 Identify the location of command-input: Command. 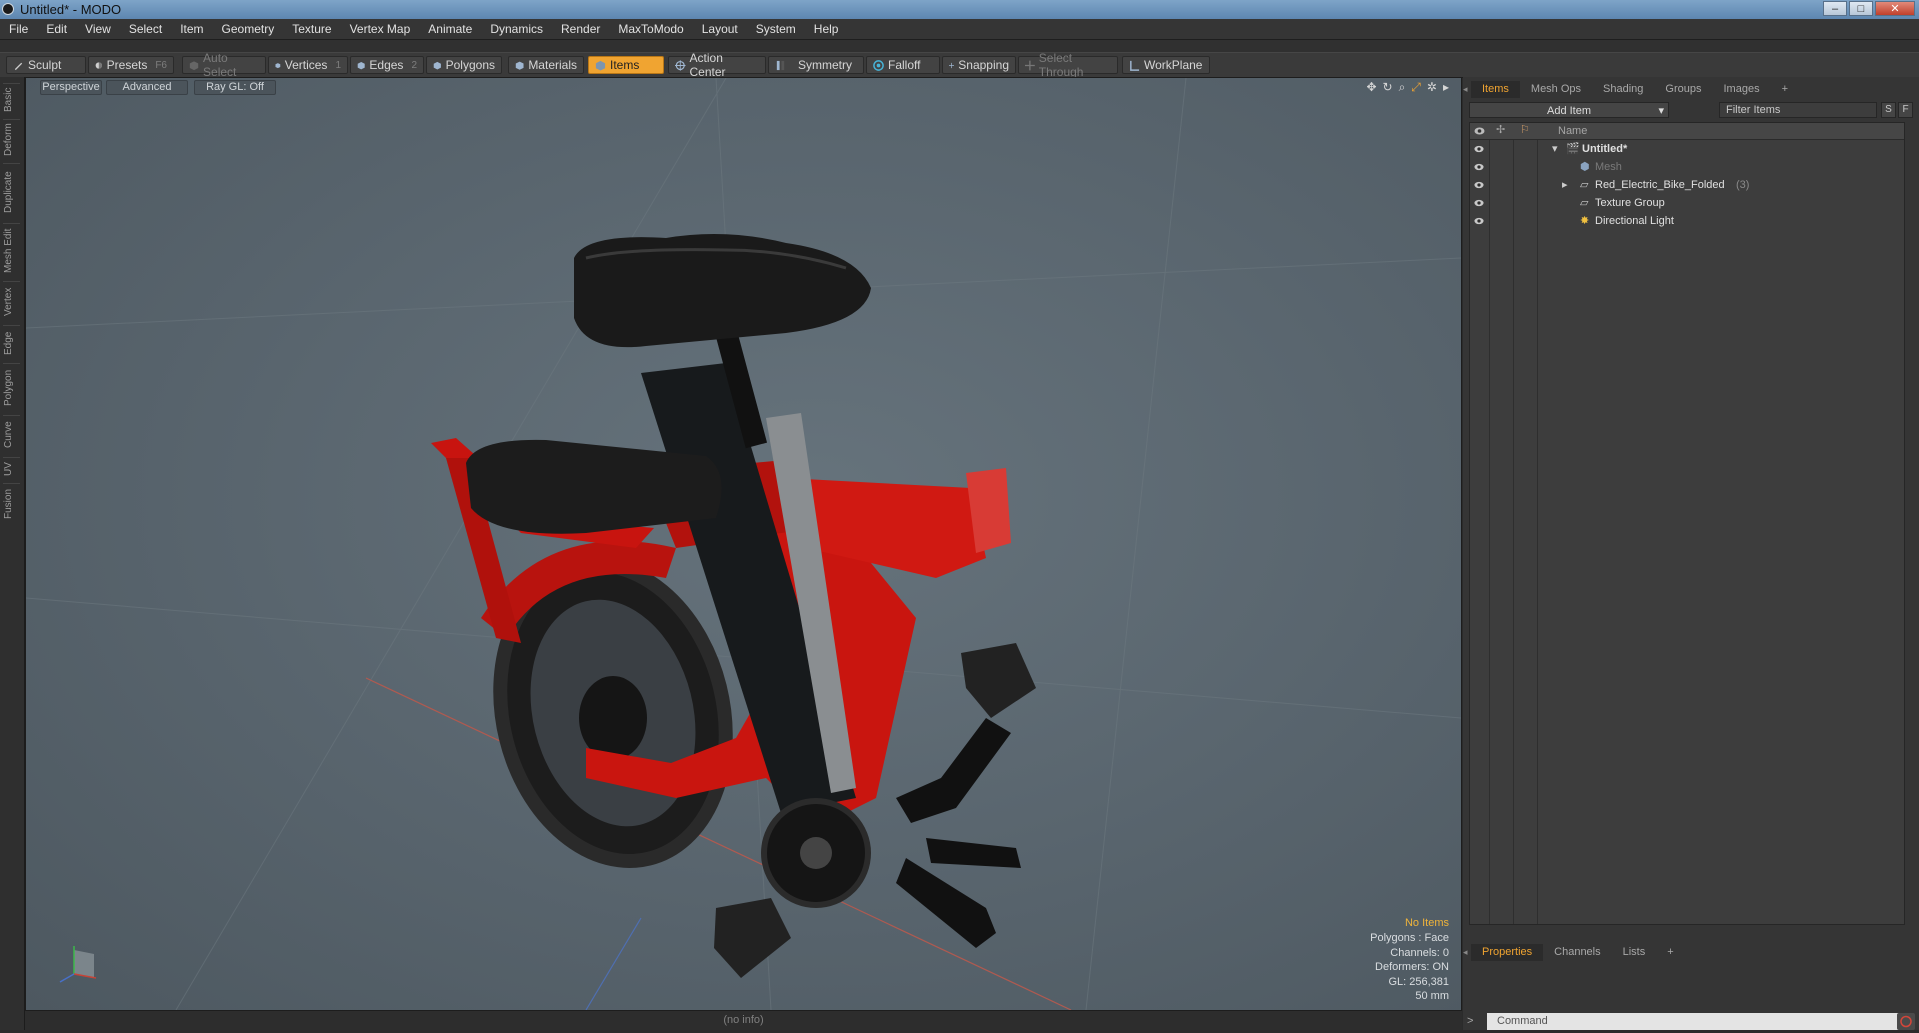
(1699, 1021).